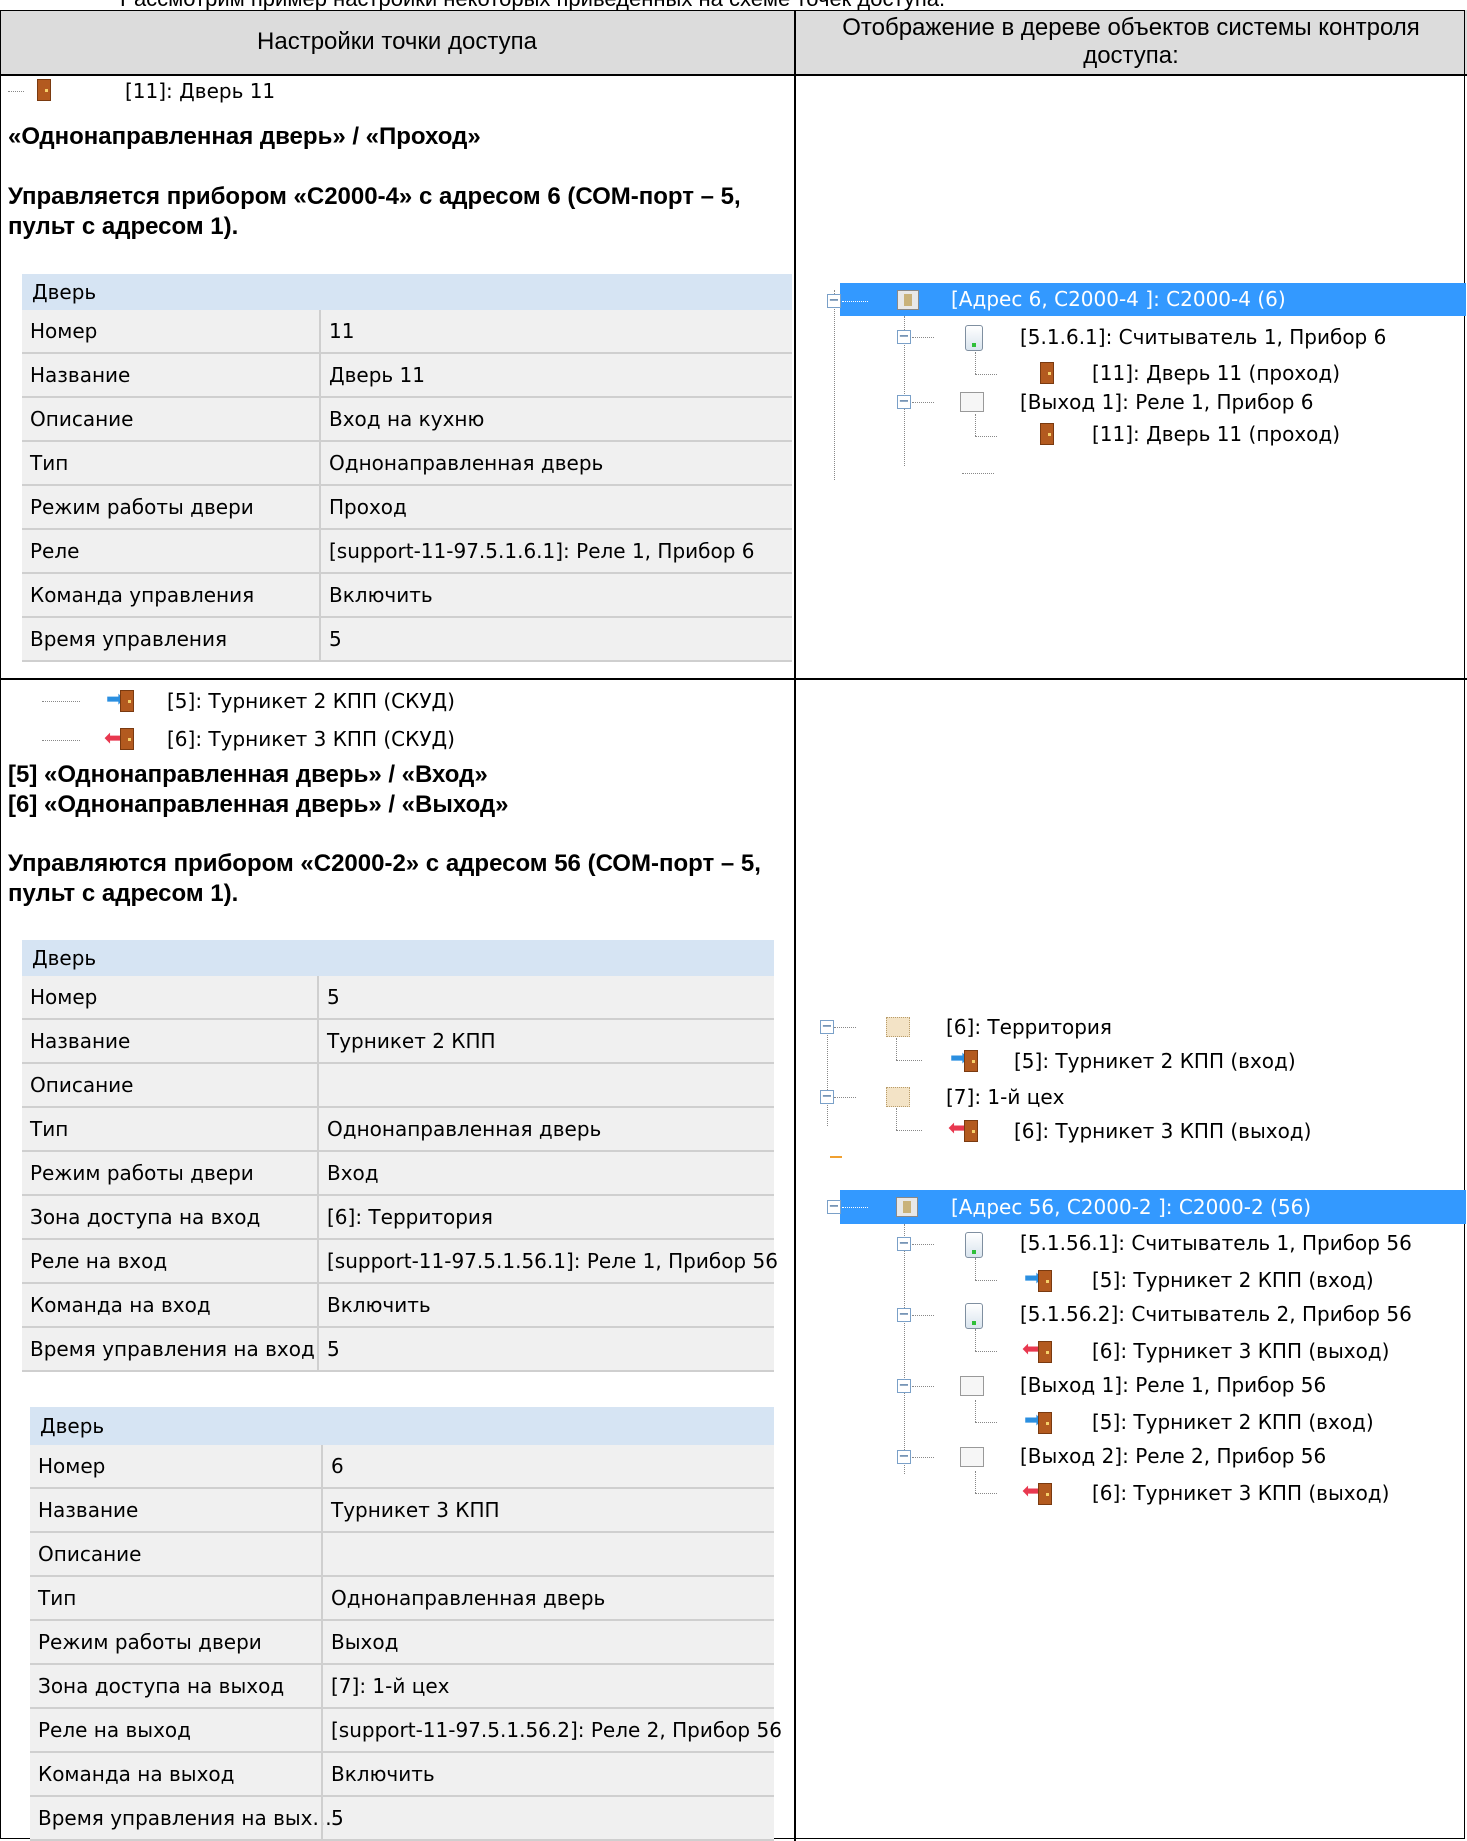 The height and width of the screenshot is (1841, 1467). Describe the element at coordinates (341, 331) in the screenshot. I see `property-value: 11` at that location.